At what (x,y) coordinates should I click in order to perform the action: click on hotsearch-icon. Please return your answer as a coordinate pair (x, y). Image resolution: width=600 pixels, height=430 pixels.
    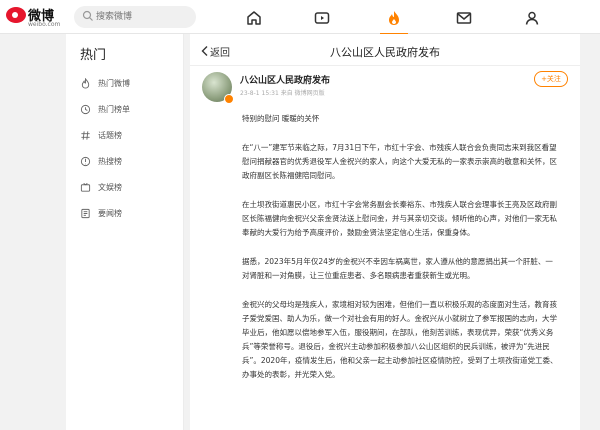
    Looking at the image, I should click on (85, 161).